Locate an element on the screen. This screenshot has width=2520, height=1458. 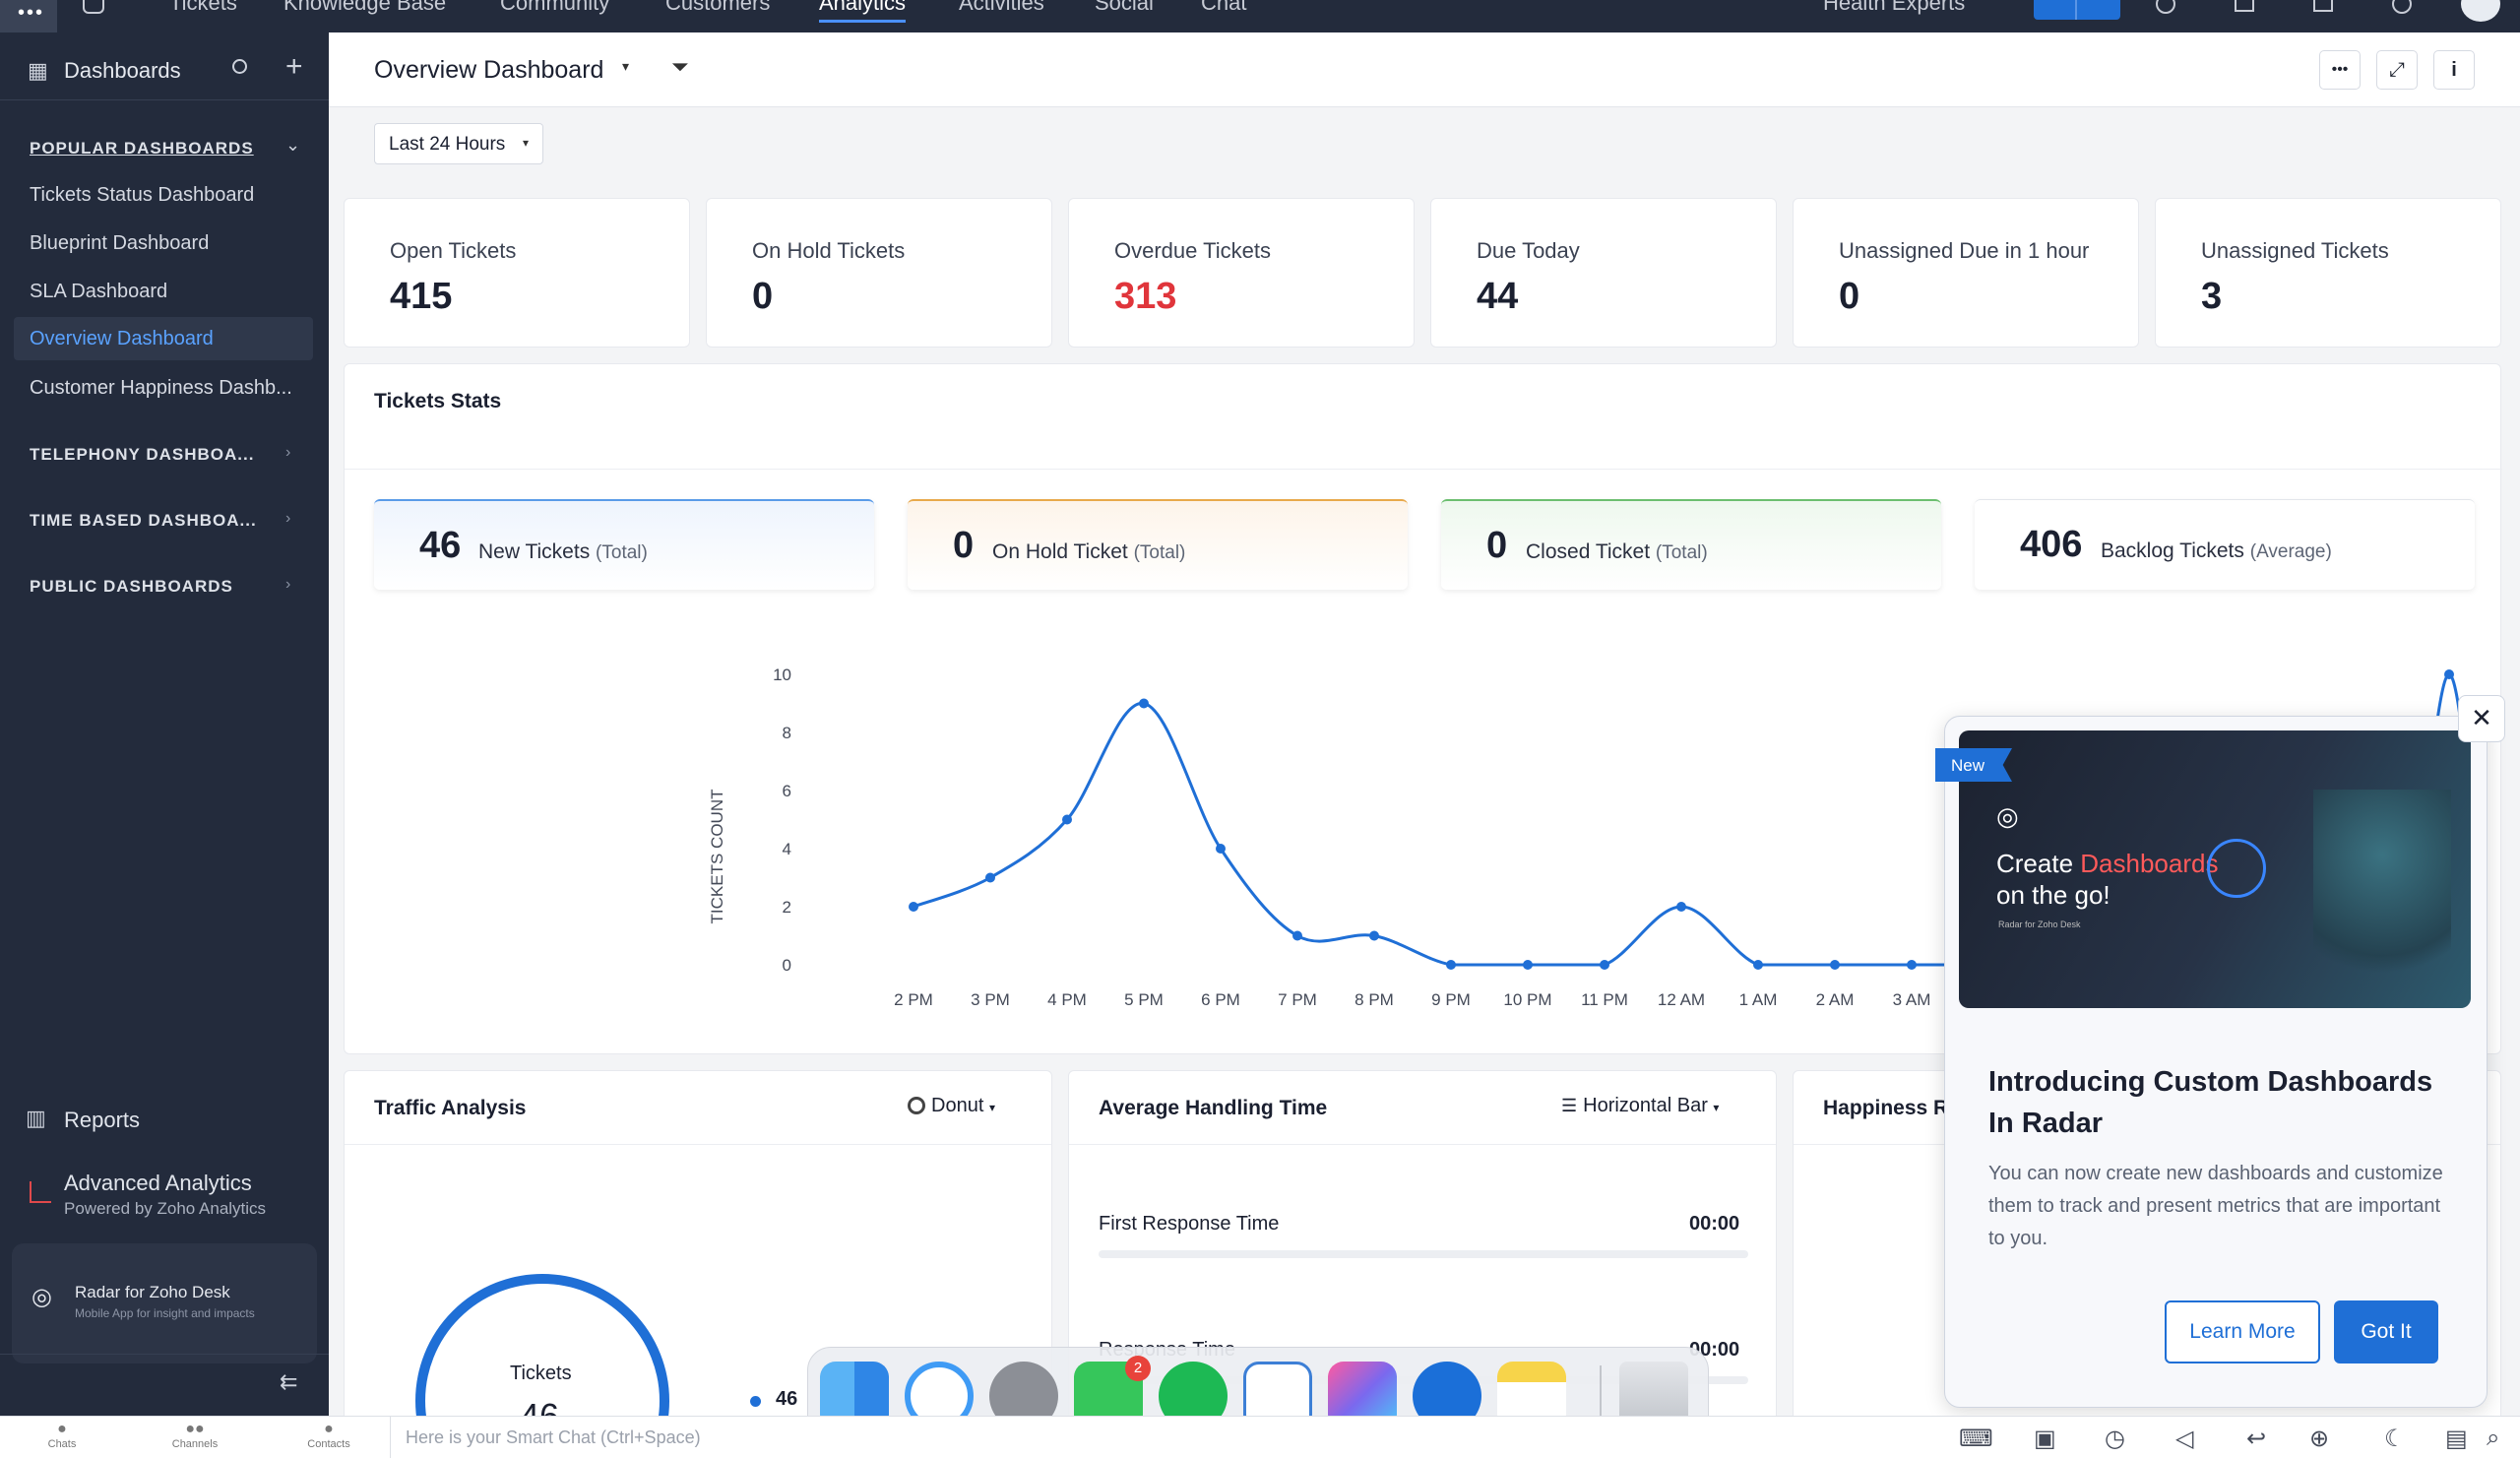
sidebar-item-blueprint: Blueprint Dashboard is located at coordinates (119, 243).